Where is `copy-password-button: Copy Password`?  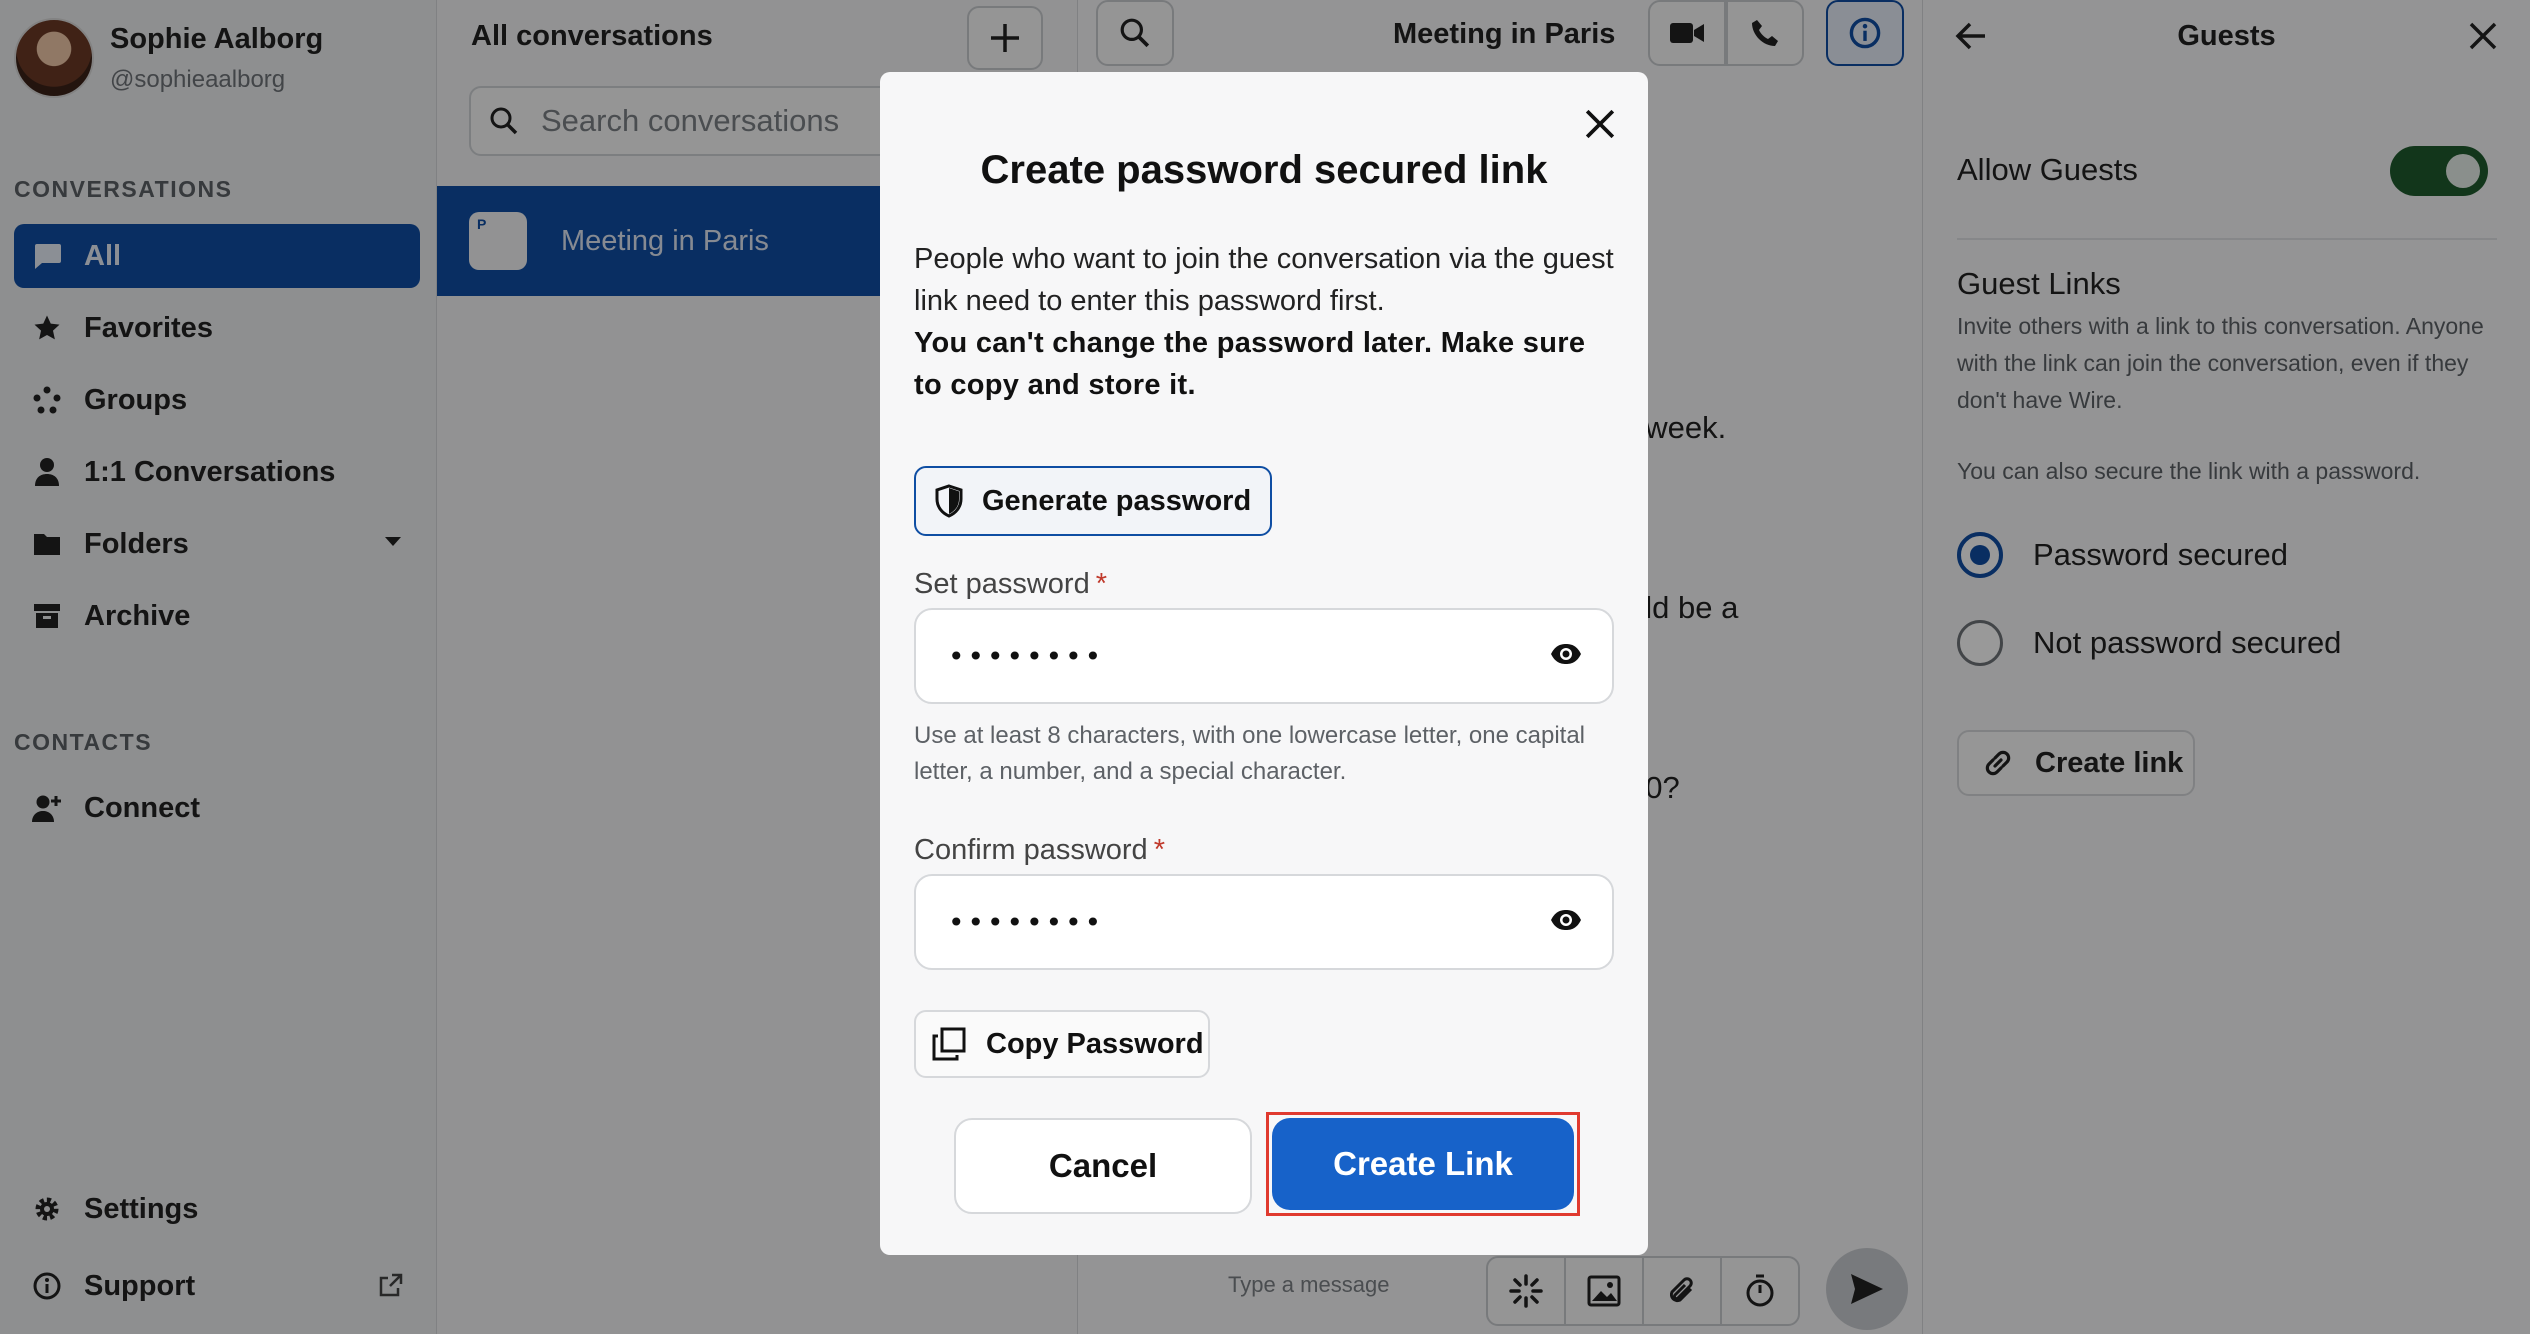
copy-password-button: Copy Password is located at coordinates (1062, 1044).